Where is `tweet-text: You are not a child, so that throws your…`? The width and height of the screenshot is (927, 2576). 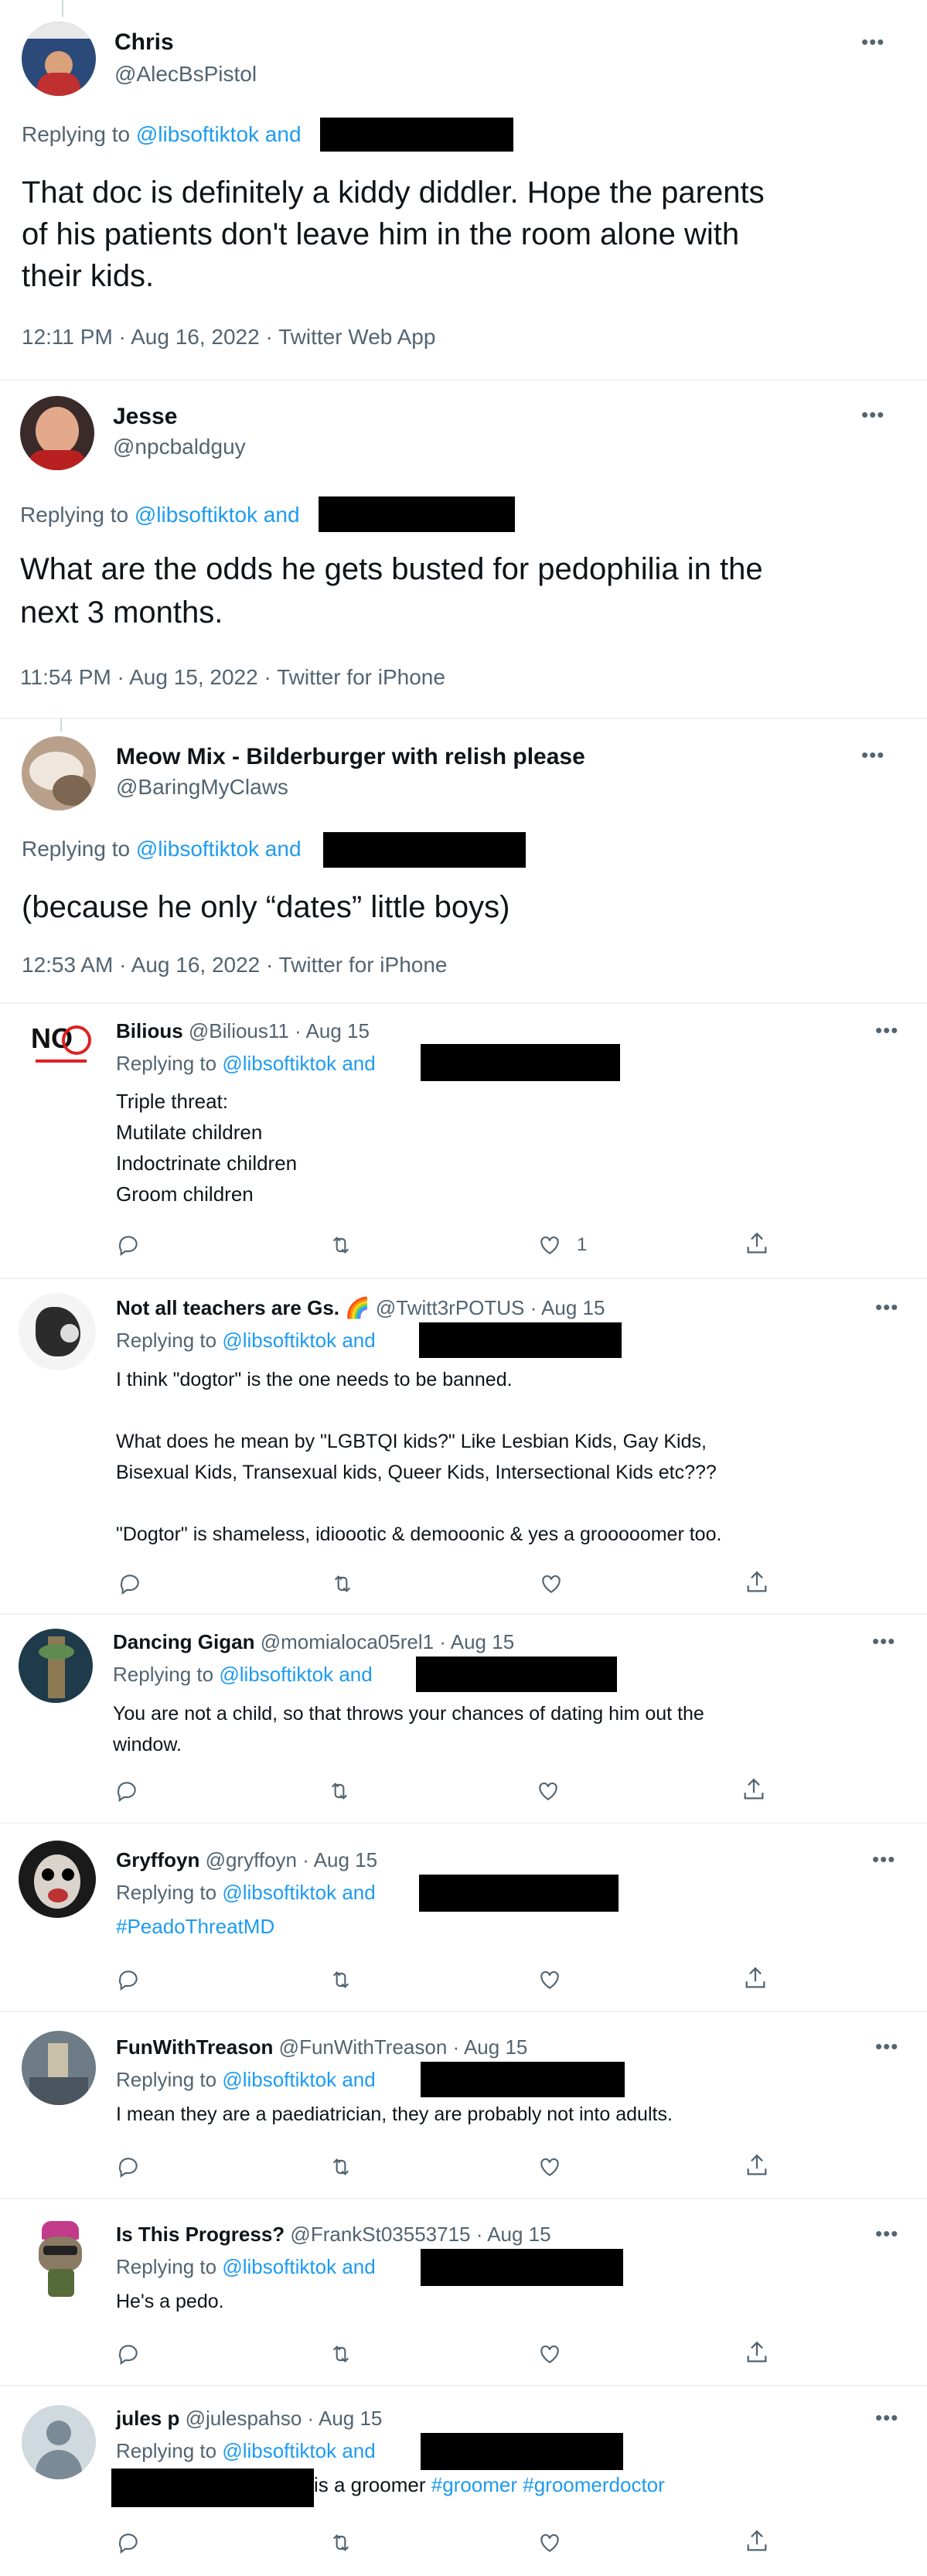
tweet-text: You are not a child, so that throws your… is located at coordinates (408, 1729).